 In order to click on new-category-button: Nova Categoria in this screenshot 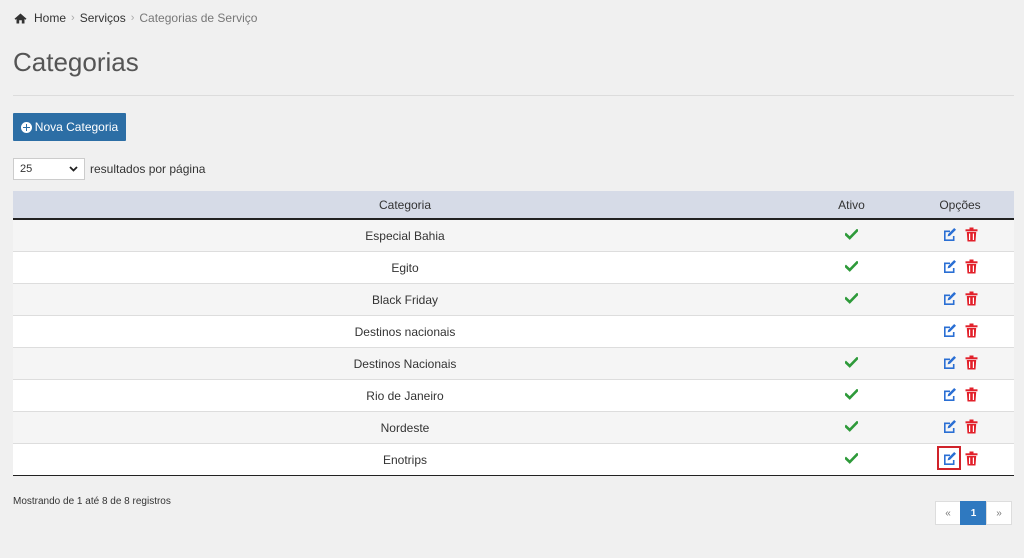, I will do `click(69, 127)`.